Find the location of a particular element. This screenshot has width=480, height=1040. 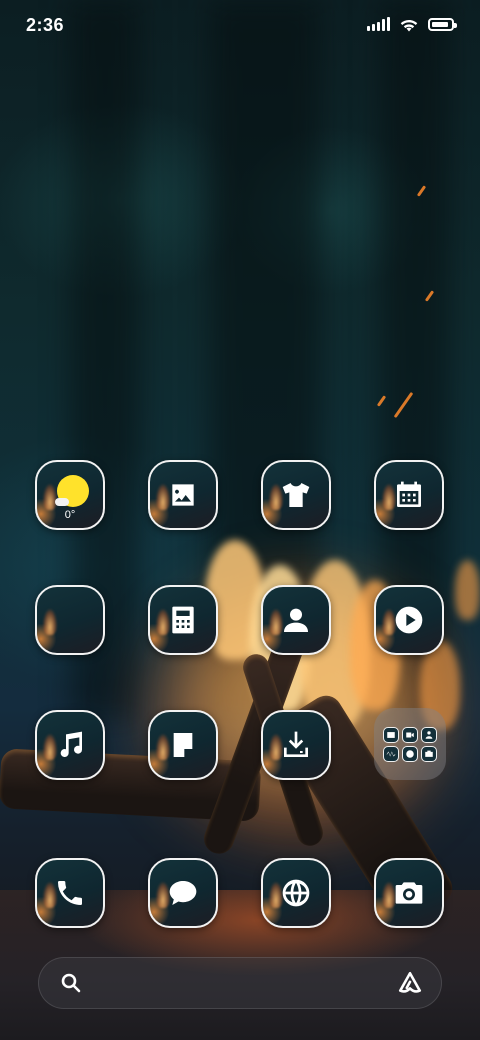

camera-icon is located at coordinates (409, 893).